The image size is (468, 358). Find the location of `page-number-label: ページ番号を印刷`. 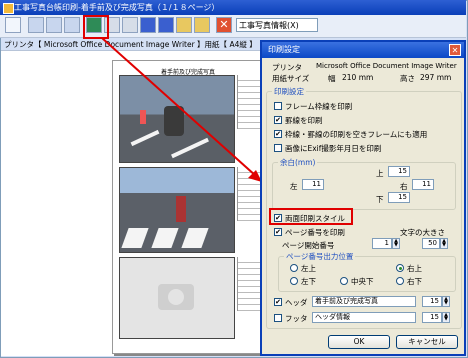

page-number-label: ページ番号を印刷 is located at coordinates (315, 232).